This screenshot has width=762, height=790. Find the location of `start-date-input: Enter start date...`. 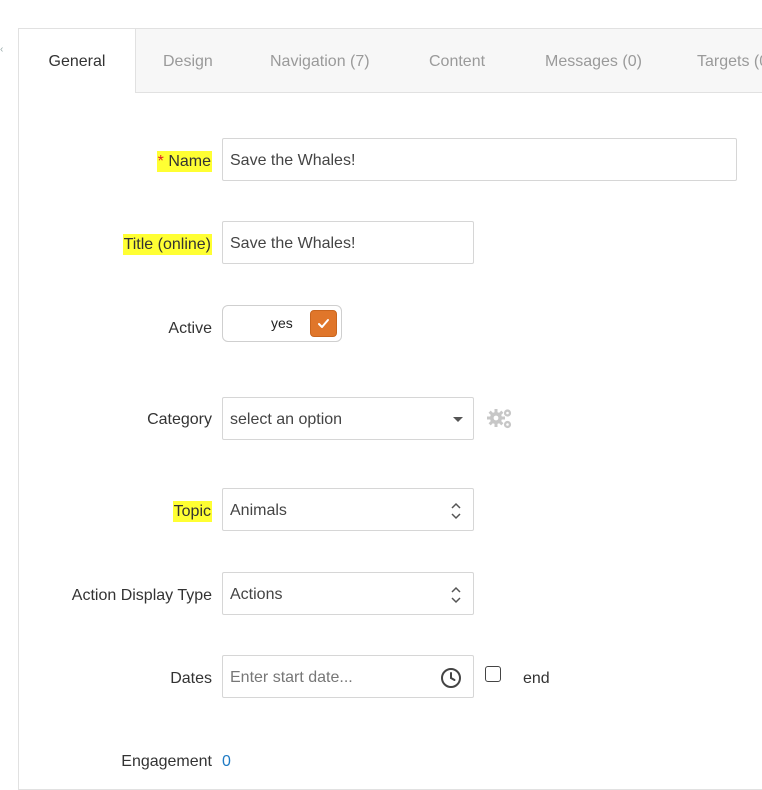

start-date-input: Enter start date... is located at coordinates (348, 676).